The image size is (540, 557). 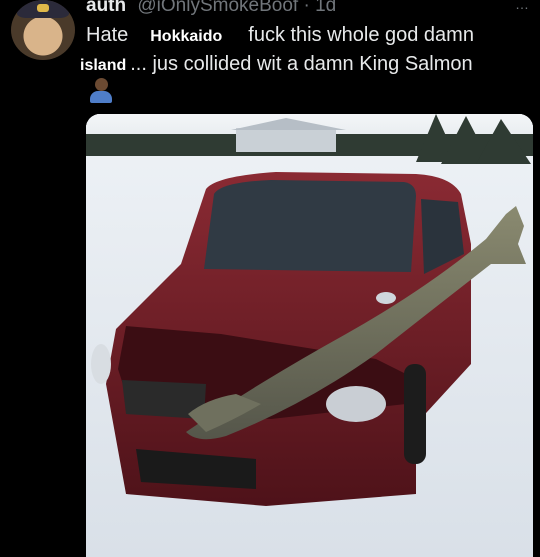 What do you see at coordinates (286, 140) in the screenshot?
I see `house` at bounding box center [286, 140].